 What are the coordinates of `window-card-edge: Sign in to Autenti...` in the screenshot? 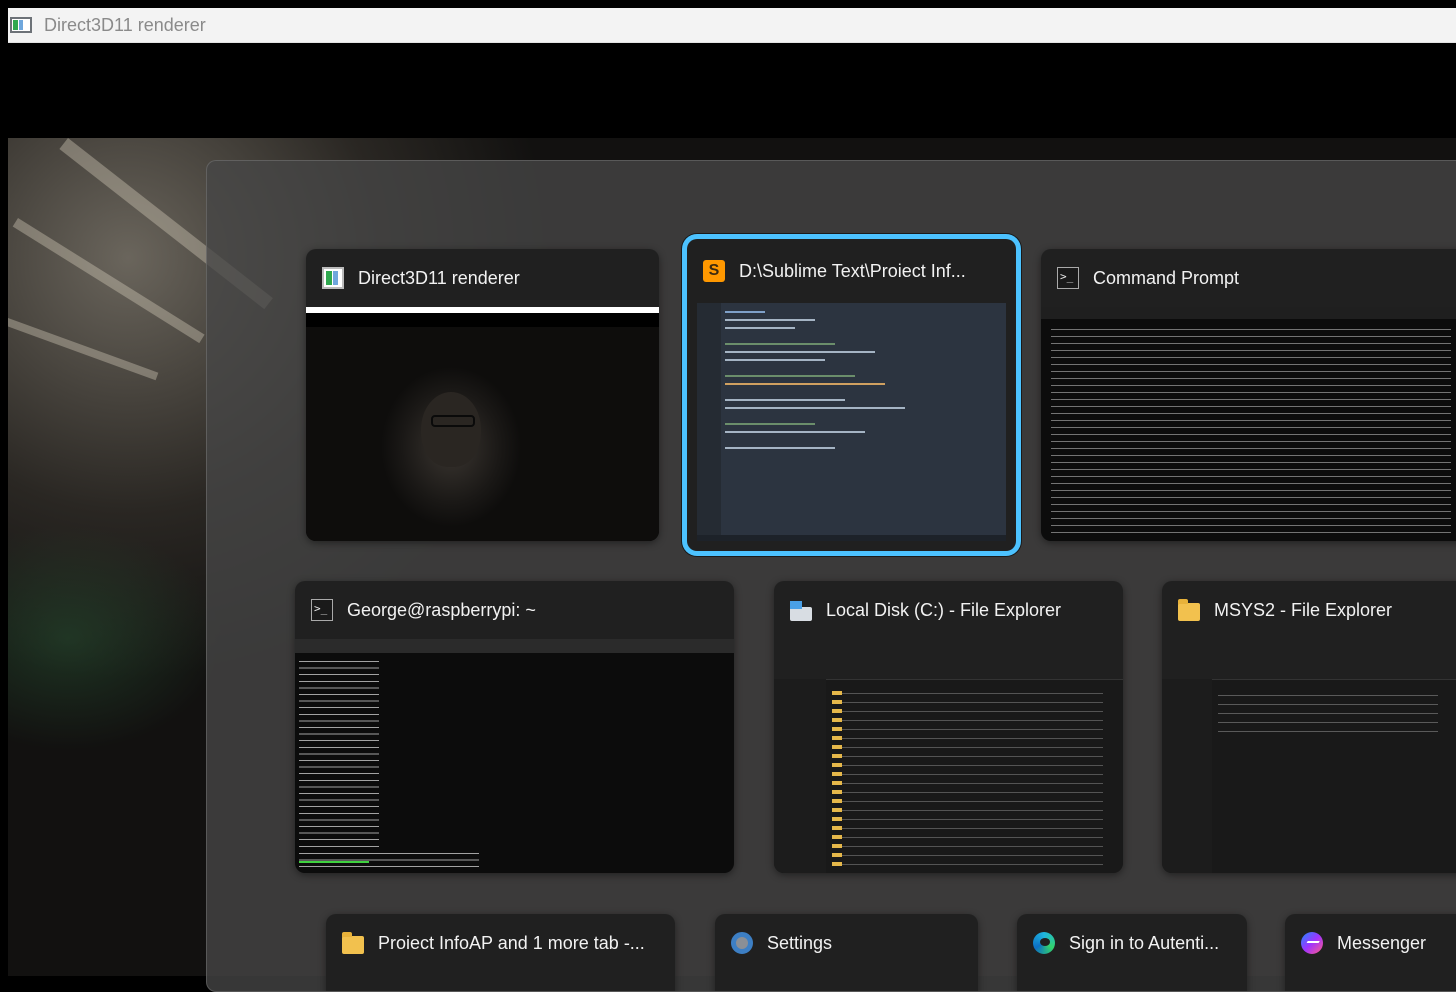 It's located at (1132, 952).